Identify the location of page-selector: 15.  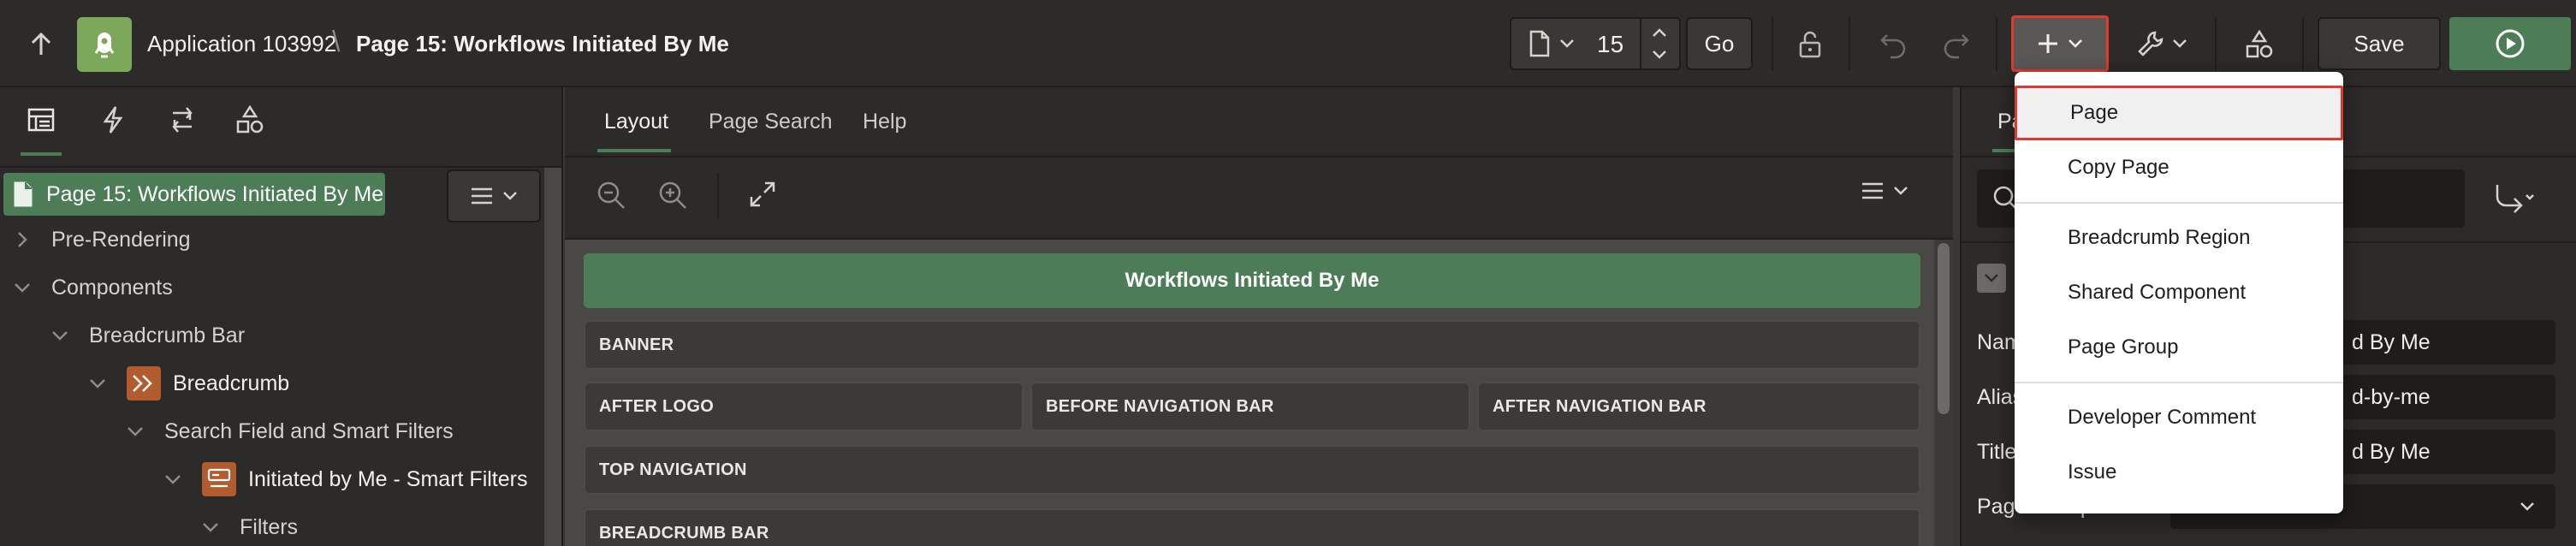
(1595, 44).